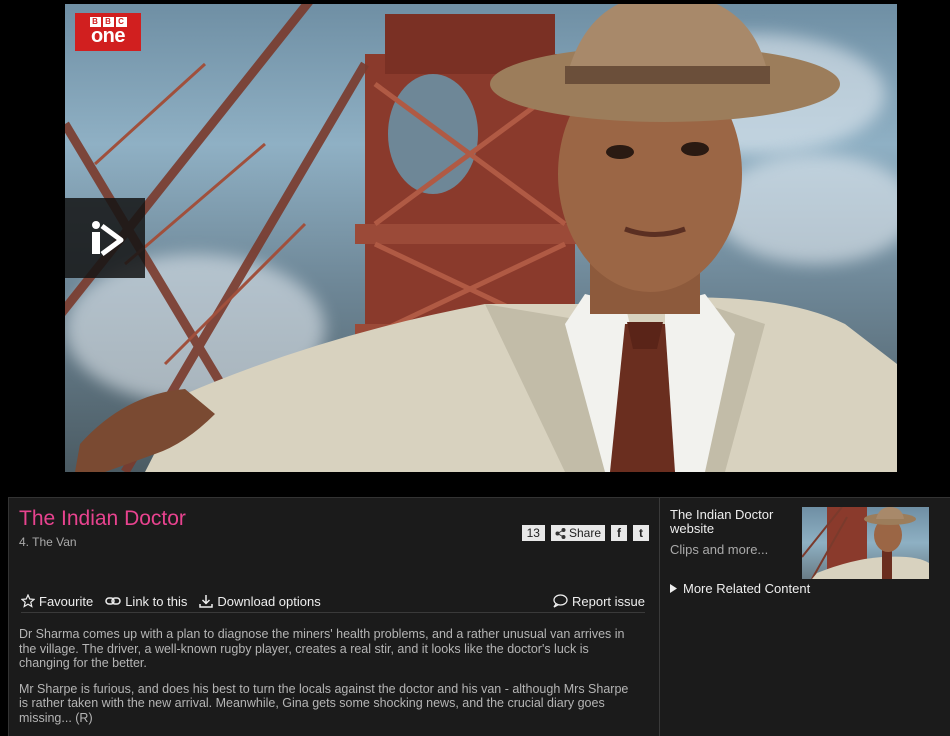 This screenshot has height=736, width=950. I want to click on favourite-label: Favourite, so click(66, 601).